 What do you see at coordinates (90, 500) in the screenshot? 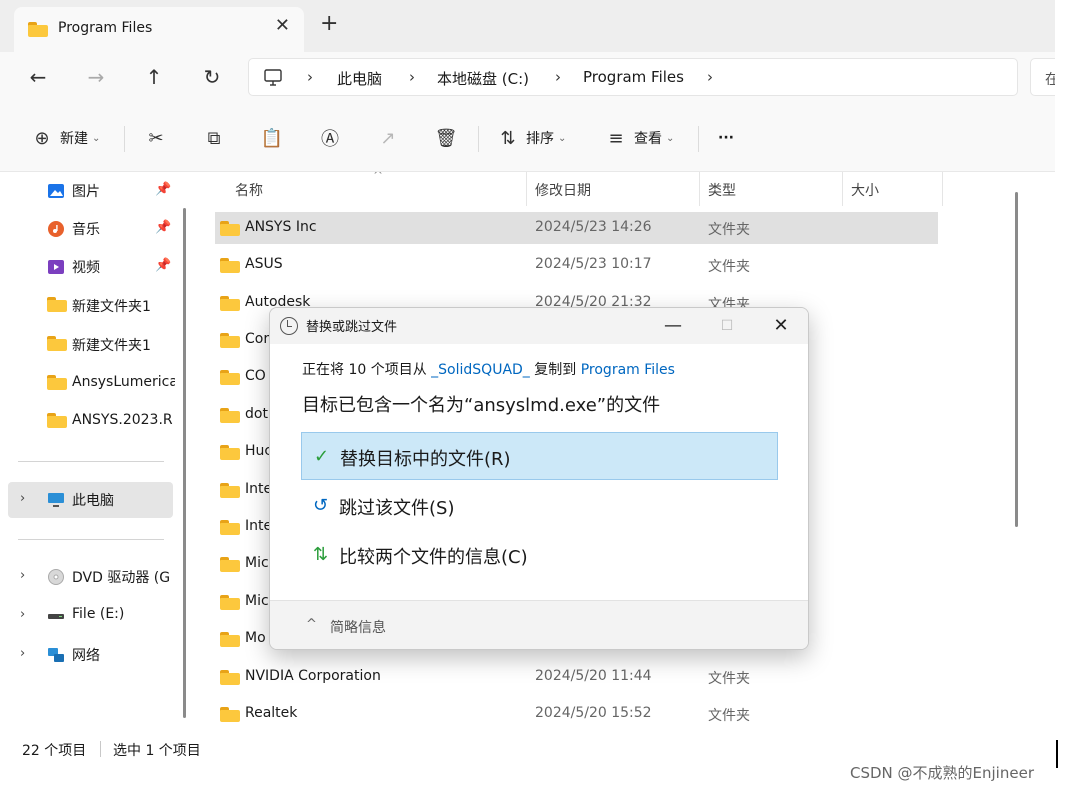
I see `sidebar-item-this-pc: › 此电脑` at bounding box center [90, 500].